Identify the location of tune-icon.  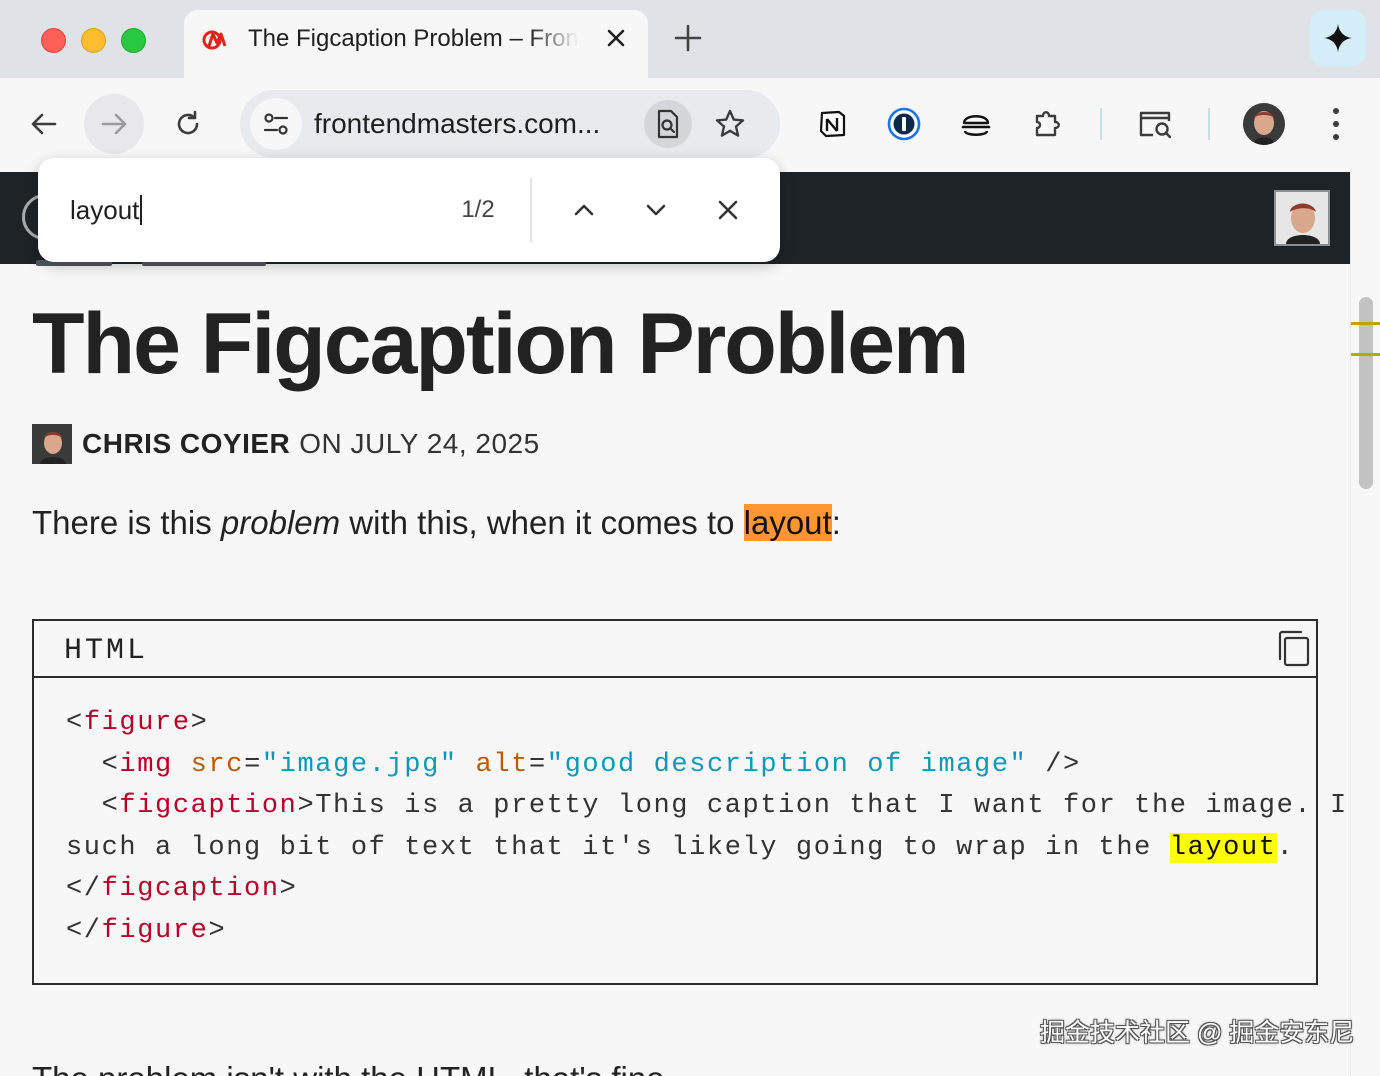
(276, 124).